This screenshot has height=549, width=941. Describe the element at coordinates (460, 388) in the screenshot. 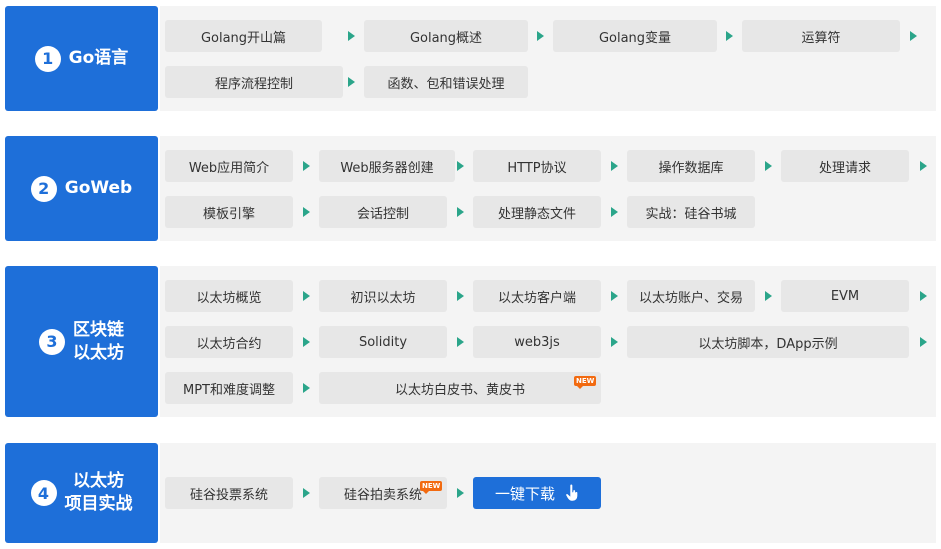

I see `course-item: 以太坊白皮书、黄皮书` at that location.